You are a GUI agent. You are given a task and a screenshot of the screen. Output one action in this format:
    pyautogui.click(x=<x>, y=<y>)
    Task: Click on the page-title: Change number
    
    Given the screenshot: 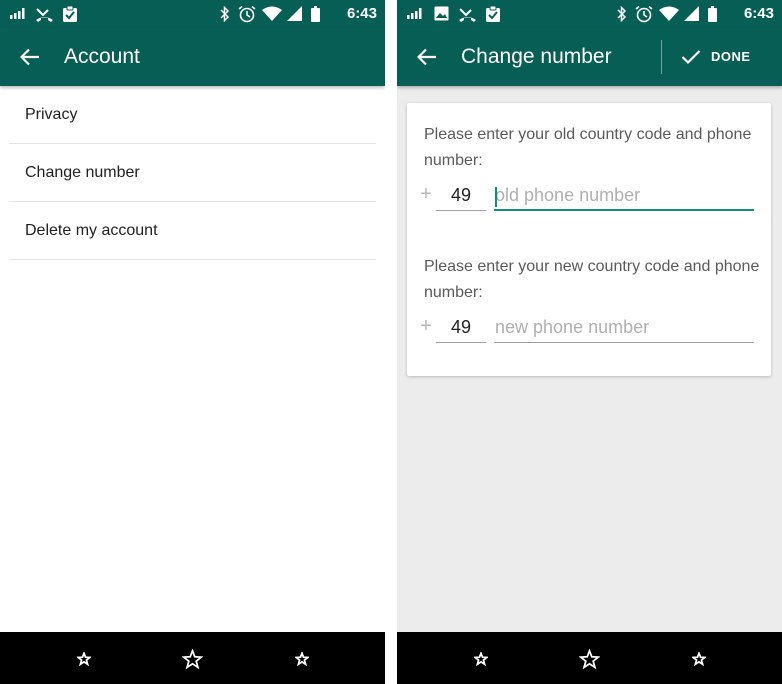 What is the action you would take?
    pyautogui.click(x=536, y=56)
    